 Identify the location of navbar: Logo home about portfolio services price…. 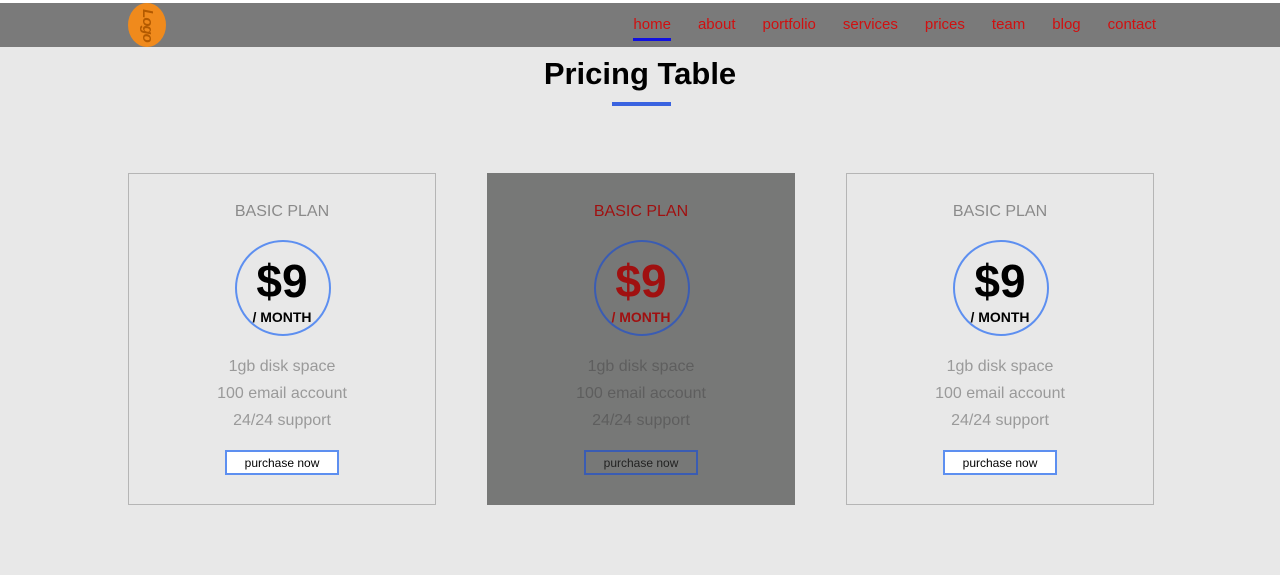
(640, 25).